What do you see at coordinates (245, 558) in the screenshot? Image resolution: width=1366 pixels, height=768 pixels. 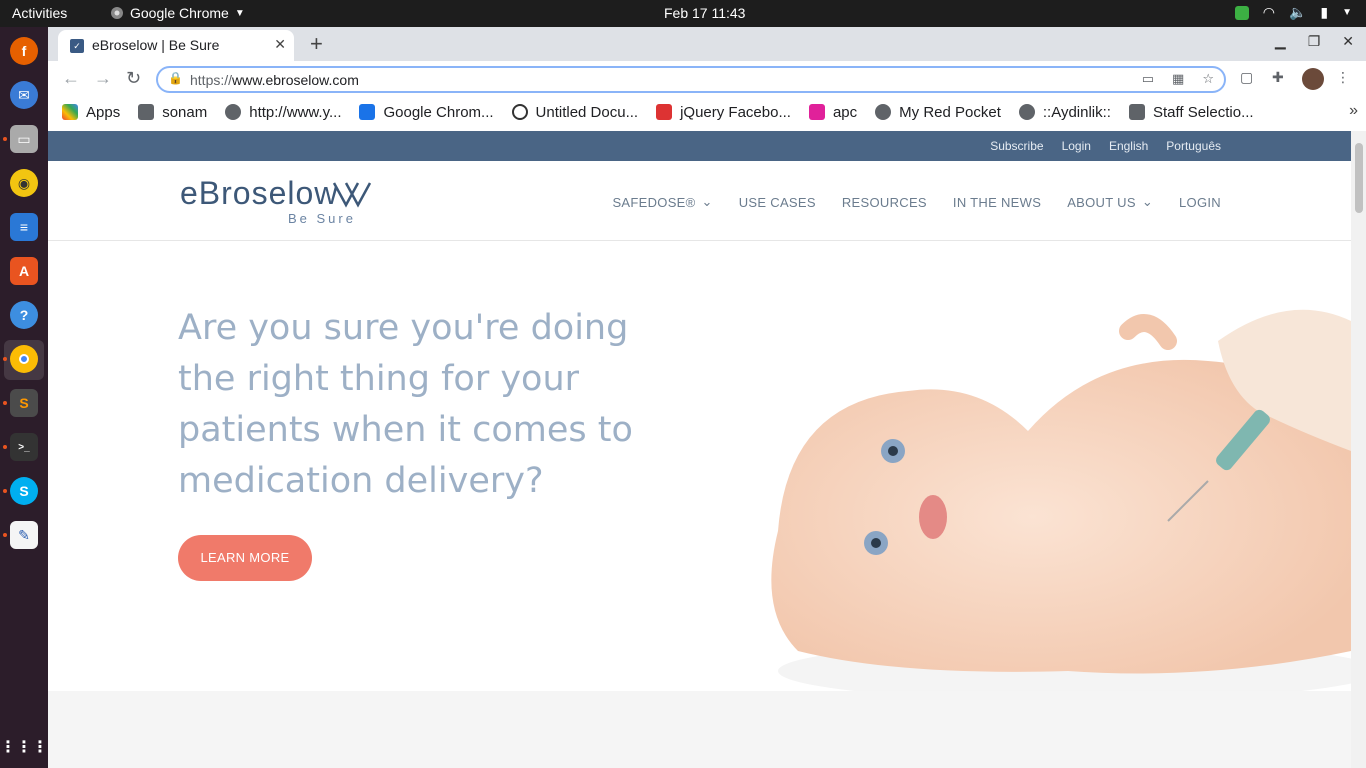 I see `learn-more-button: LEARN MORE` at bounding box center [245, 558].